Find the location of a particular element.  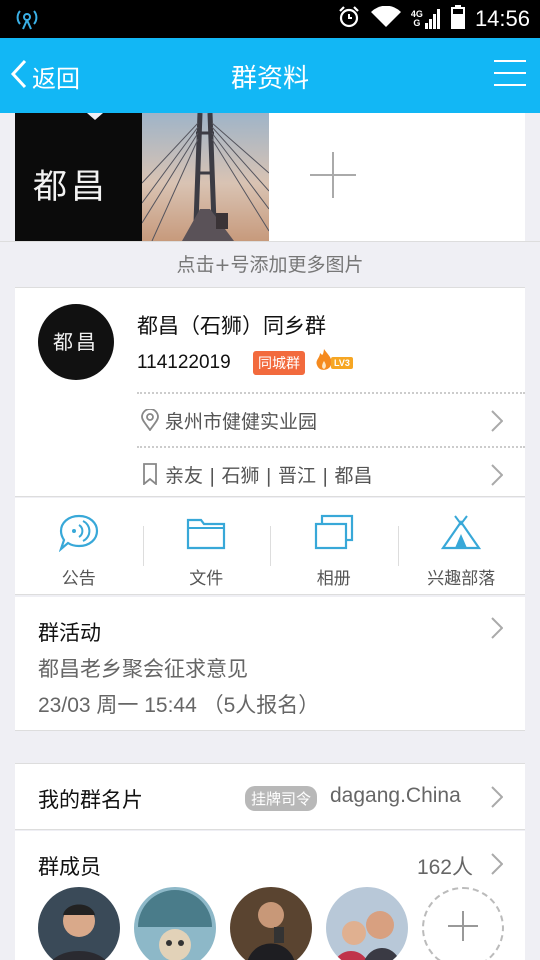

group-activity-section: 群活动 都昌老乡聚会征求意见 23/03 周一 15:44 （5人报名） is located at coordinates (270, 664).